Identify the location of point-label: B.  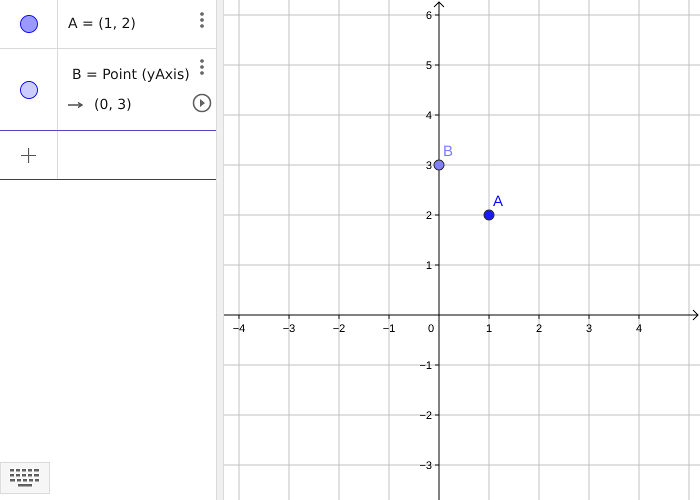
(448, 151).